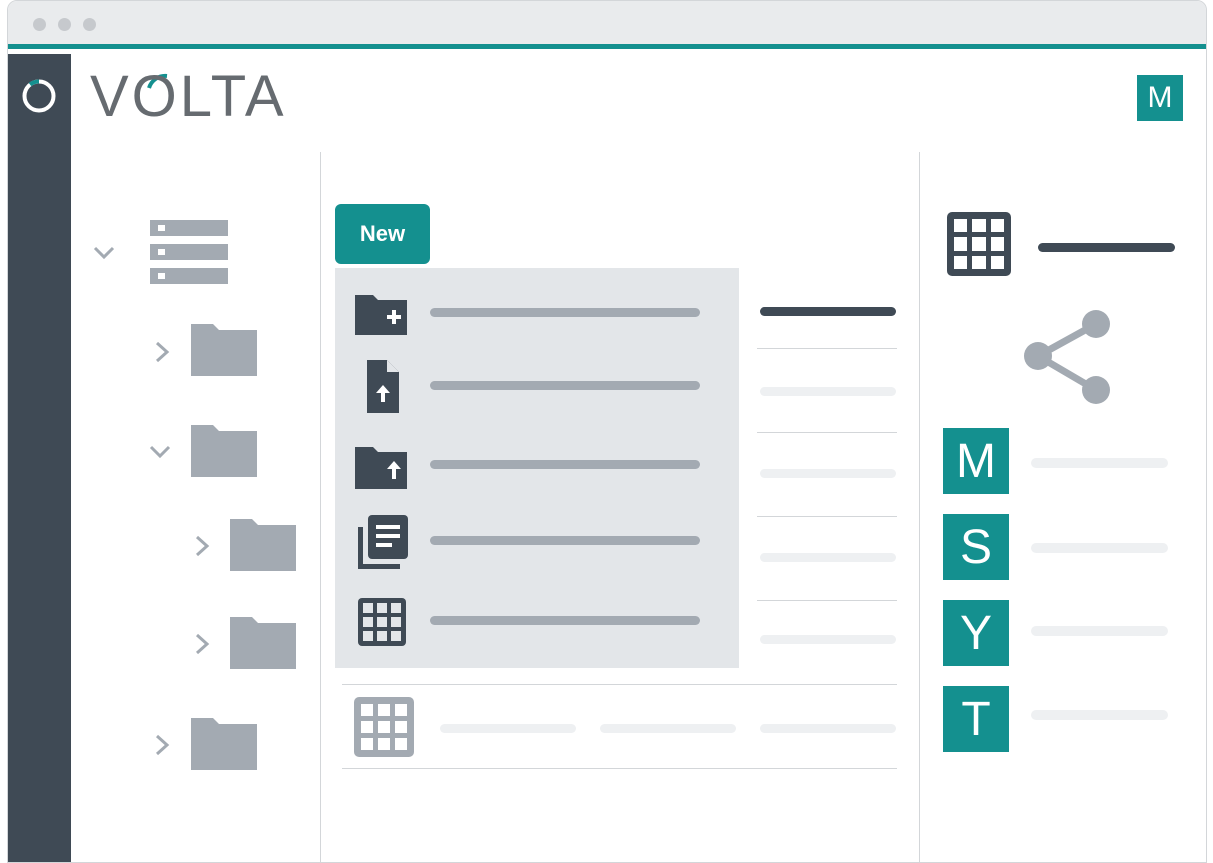  Describe the element at coordinates (919, 507) in the screenshot. I see `details-divider` at that location.